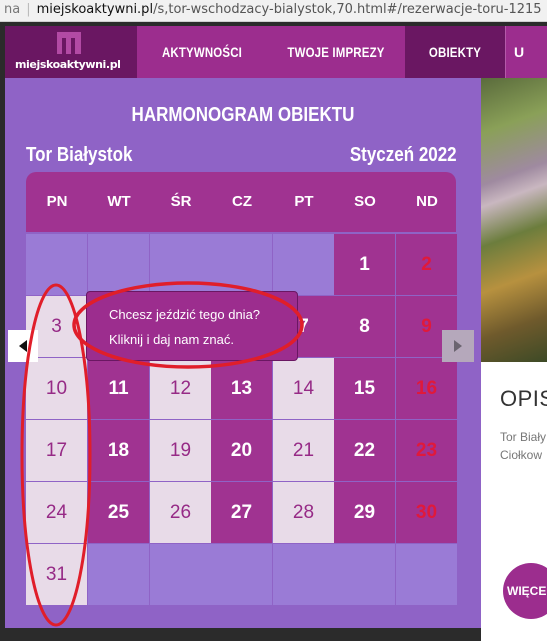 The image size is (547, 641). Describe the element at coordinates (364, 326) in the screenshot. I see `calendar-day-8: 8` at that location.